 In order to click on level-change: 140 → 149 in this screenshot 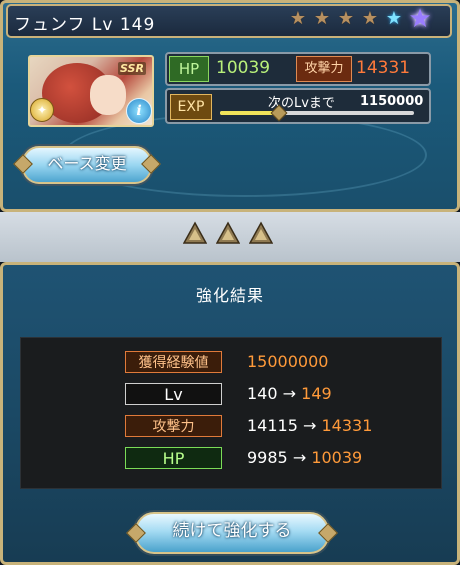, I will do `click(289, 394)`.